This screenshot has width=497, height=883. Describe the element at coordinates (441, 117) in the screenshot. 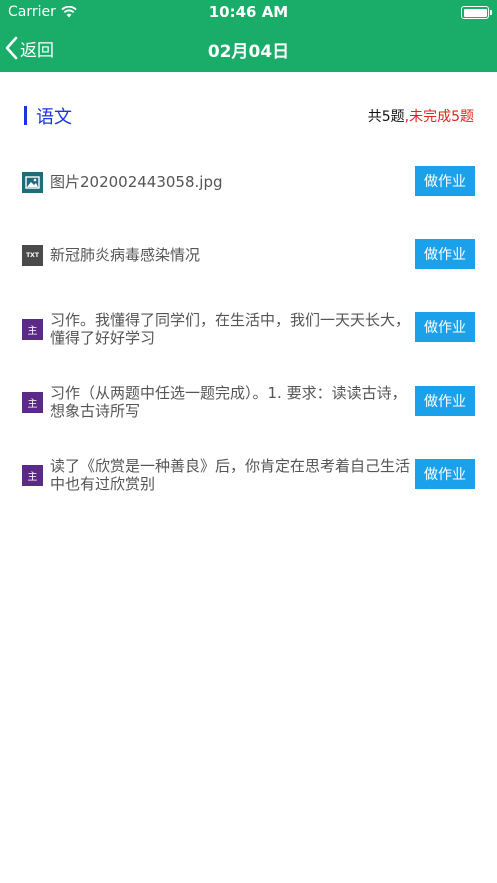

I see `pending-count: 未完成5题` at that location.